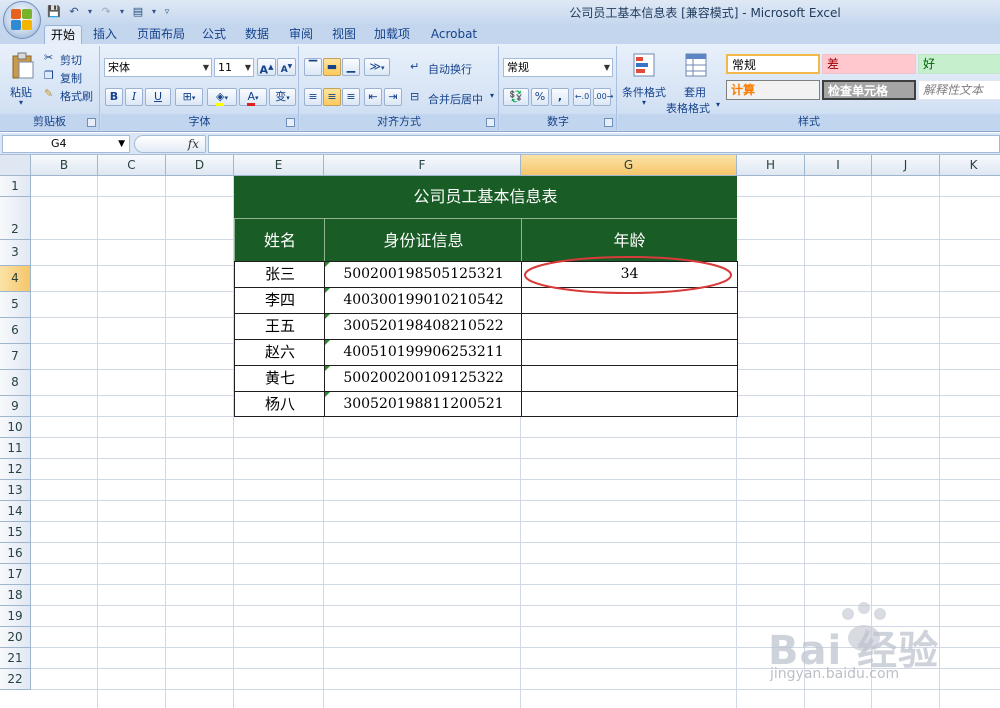 The image size is (1000, 708). I want to click on row-header-6: 6, so click(15, 331).